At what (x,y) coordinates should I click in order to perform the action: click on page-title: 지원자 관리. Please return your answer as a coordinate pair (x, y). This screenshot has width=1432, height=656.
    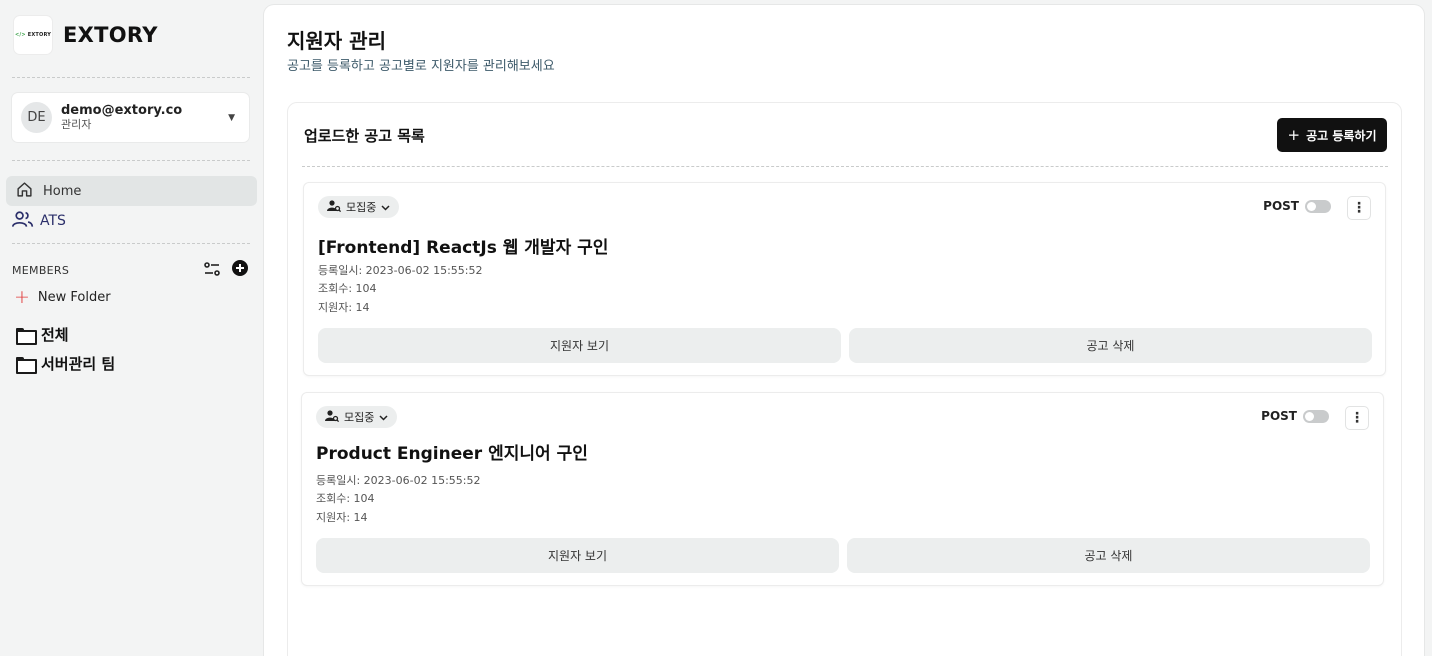
    Looking at the image, I should click on (336, 41).